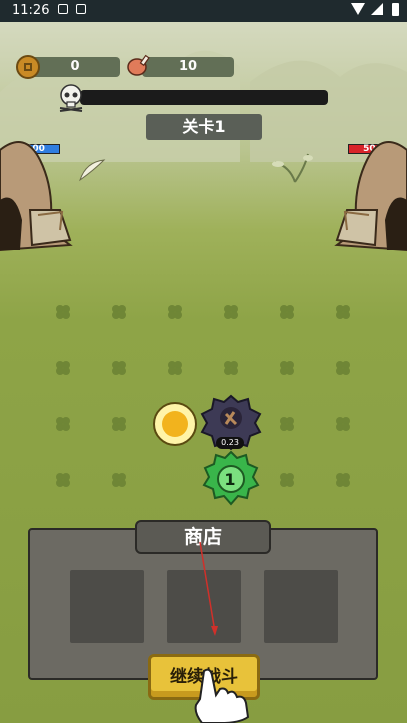 Image resolution: width=407 pixels, height=723 pixels. What do you see at coordinates (395, 9) in the screenshot?
I see `battery-icon` at bounding box center [395, 9].